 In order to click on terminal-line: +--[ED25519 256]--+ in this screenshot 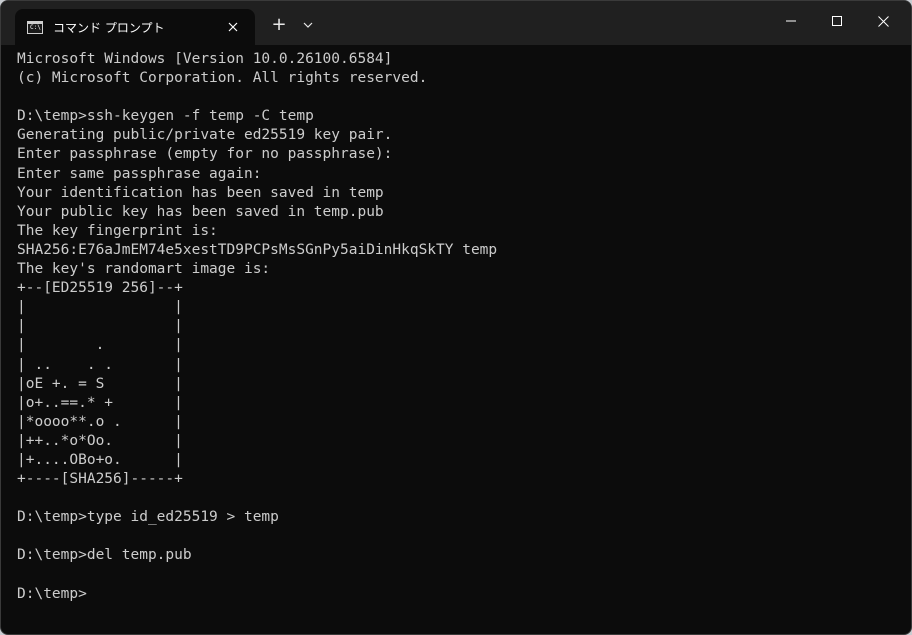, I will do `click(100, 288)`.